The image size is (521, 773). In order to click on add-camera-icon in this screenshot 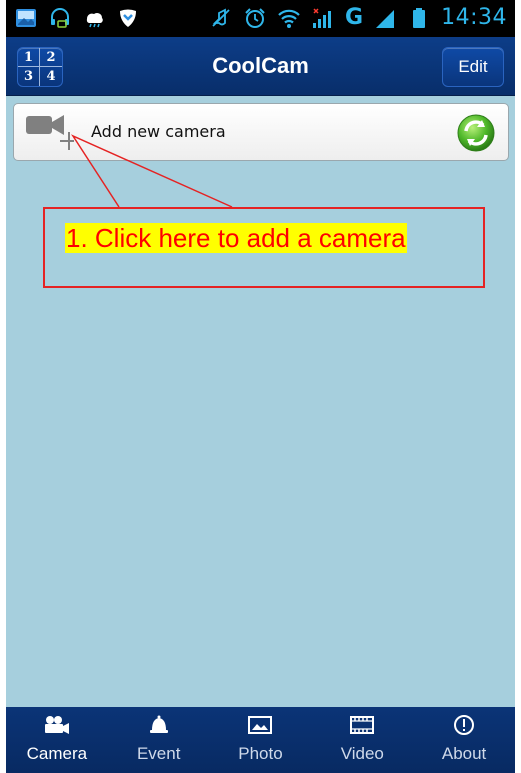, I will do `click(51, 132)`.